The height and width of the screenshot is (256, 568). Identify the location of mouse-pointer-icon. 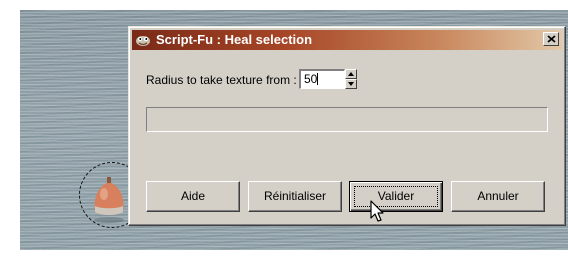
(377, 211).